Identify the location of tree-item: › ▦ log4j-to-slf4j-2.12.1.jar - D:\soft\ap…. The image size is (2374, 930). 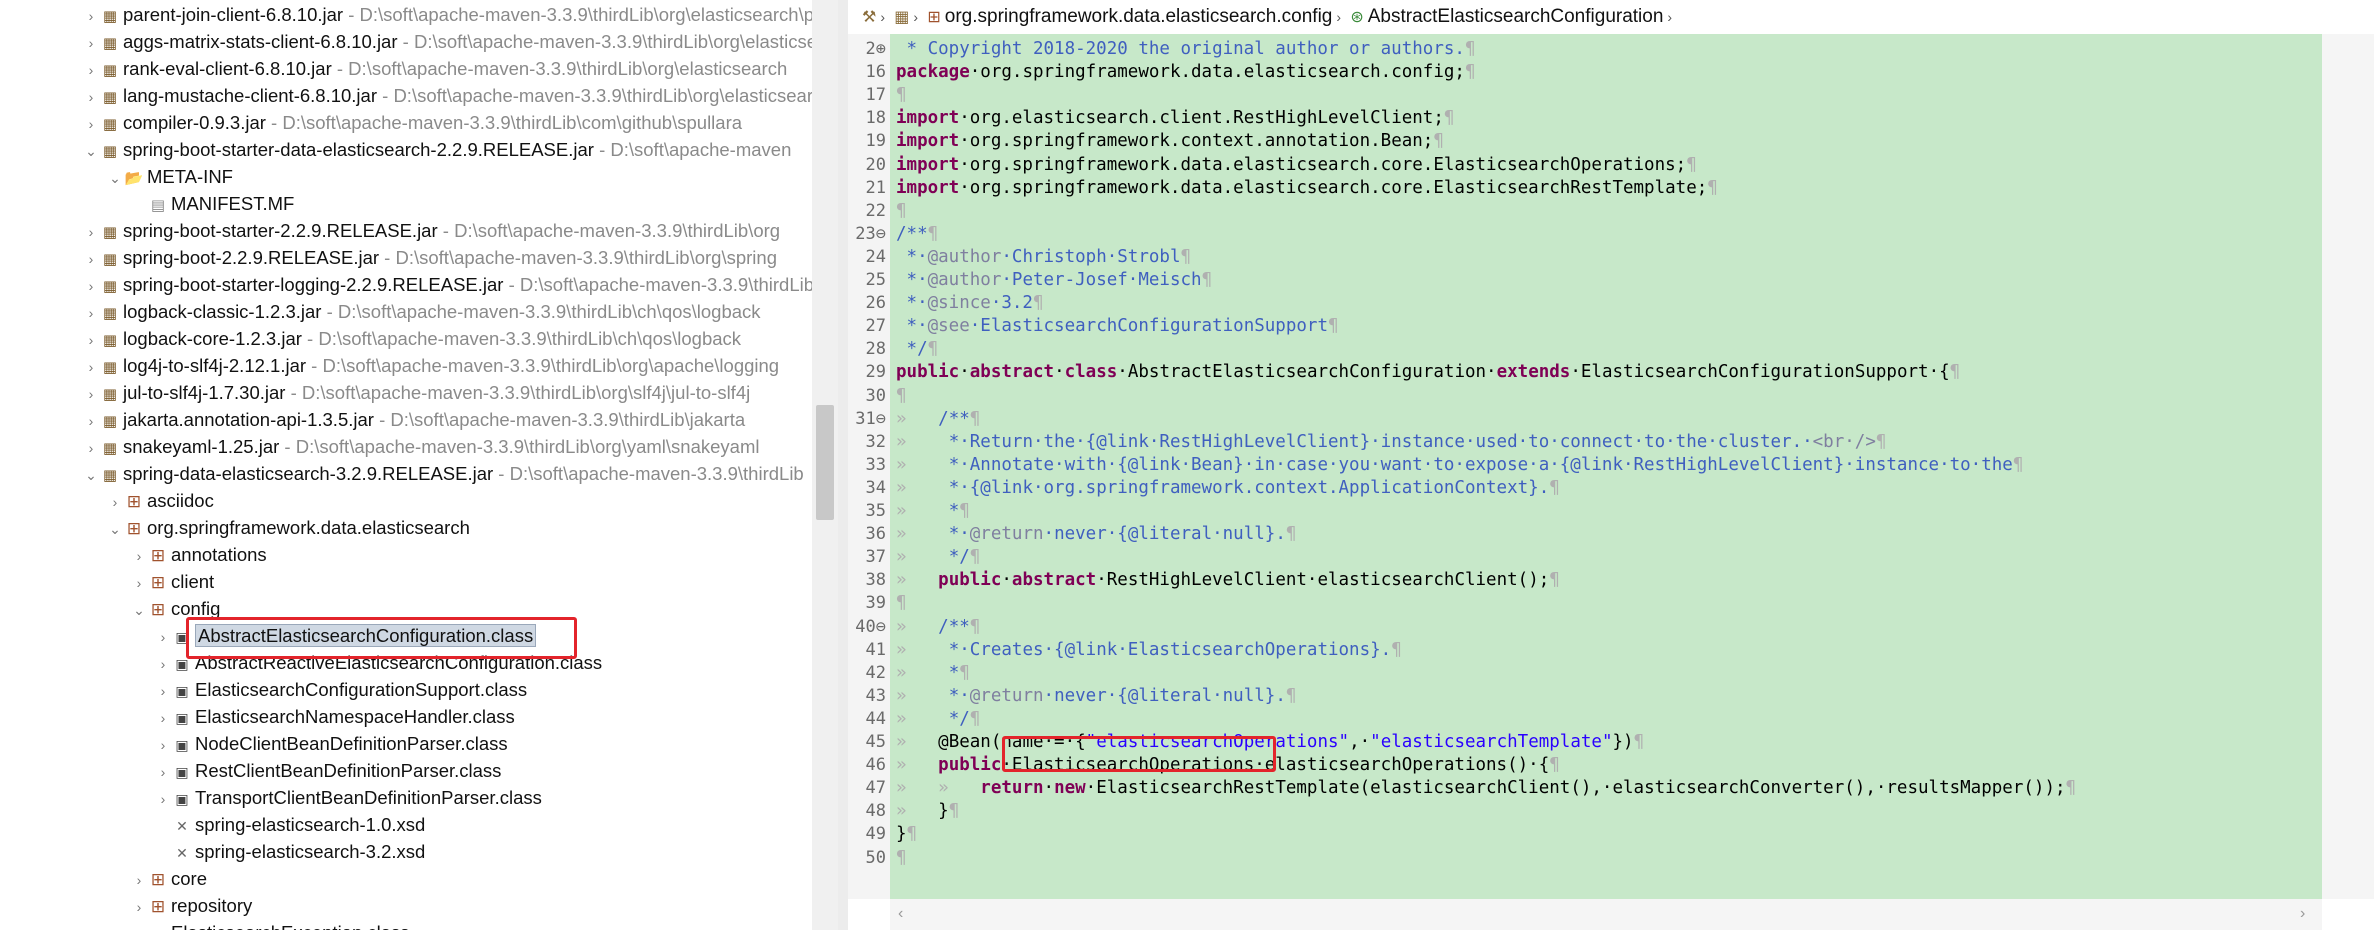
(389, 365).